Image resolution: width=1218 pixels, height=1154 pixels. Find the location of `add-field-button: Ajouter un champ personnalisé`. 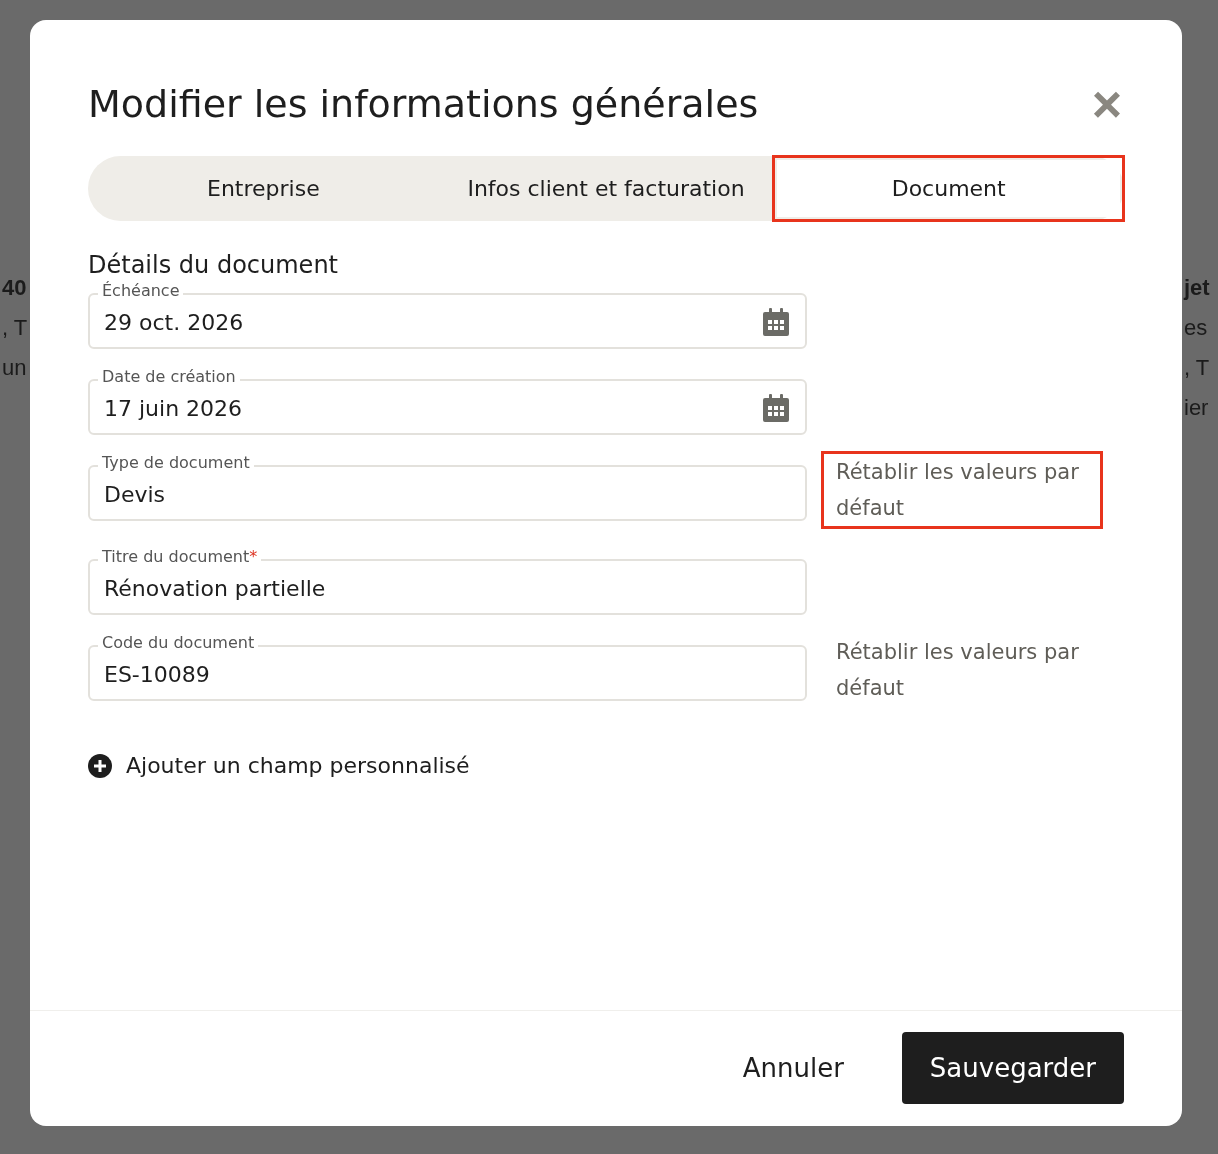

add-field-button: Ajouter un champ personnalisé is located at coordinates (279, 765).